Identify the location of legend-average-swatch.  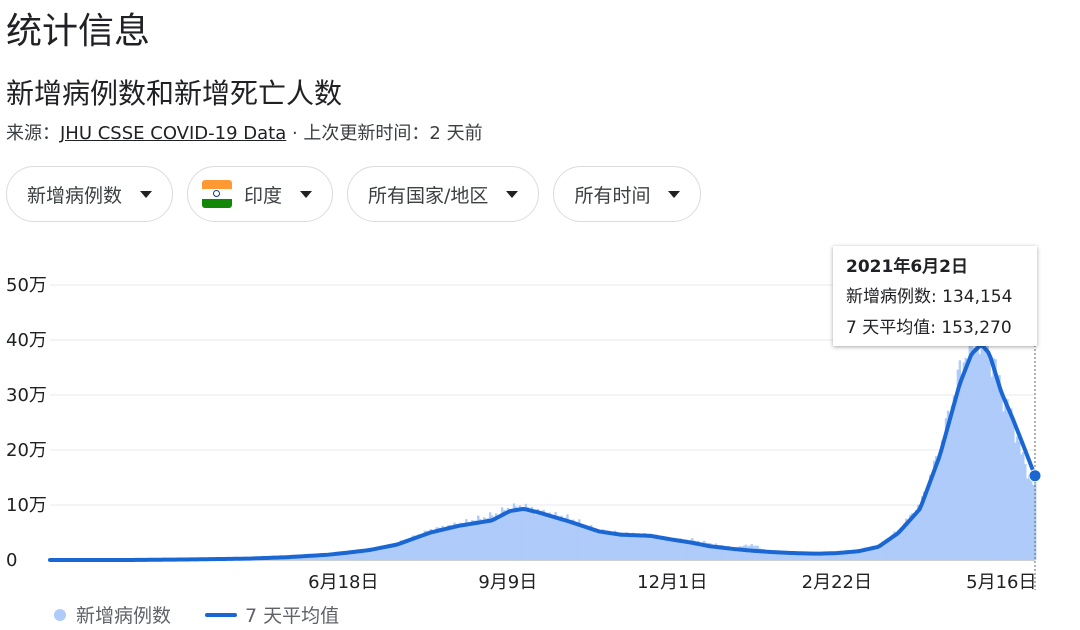
(221, 614).